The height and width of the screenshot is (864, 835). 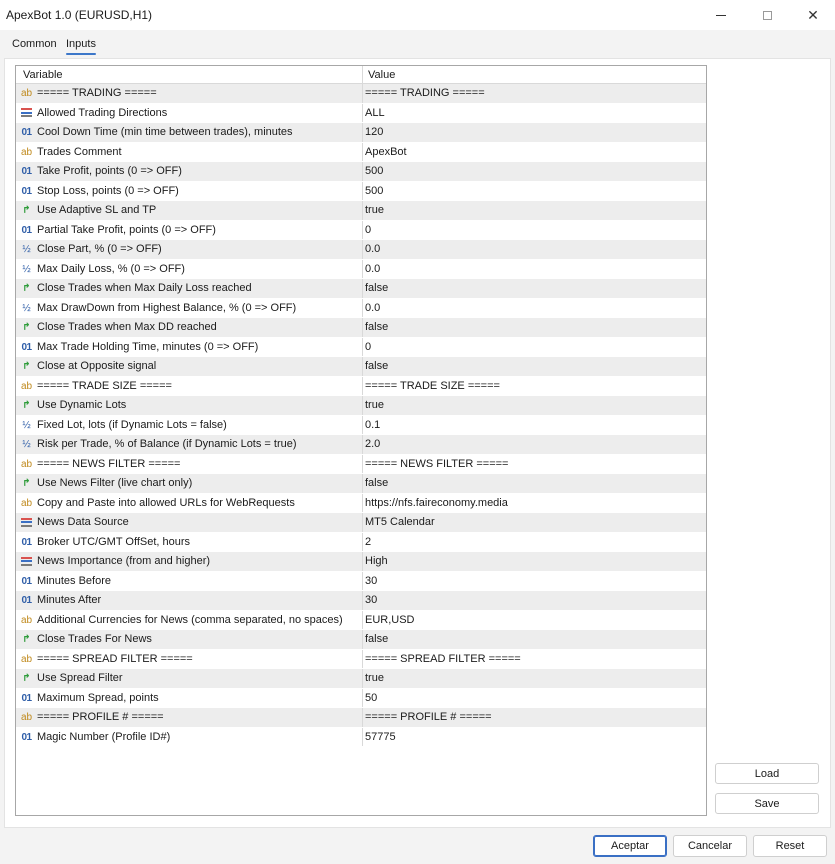 I want to click on cancel-button: Cancelar, so click(x=710, y=846).